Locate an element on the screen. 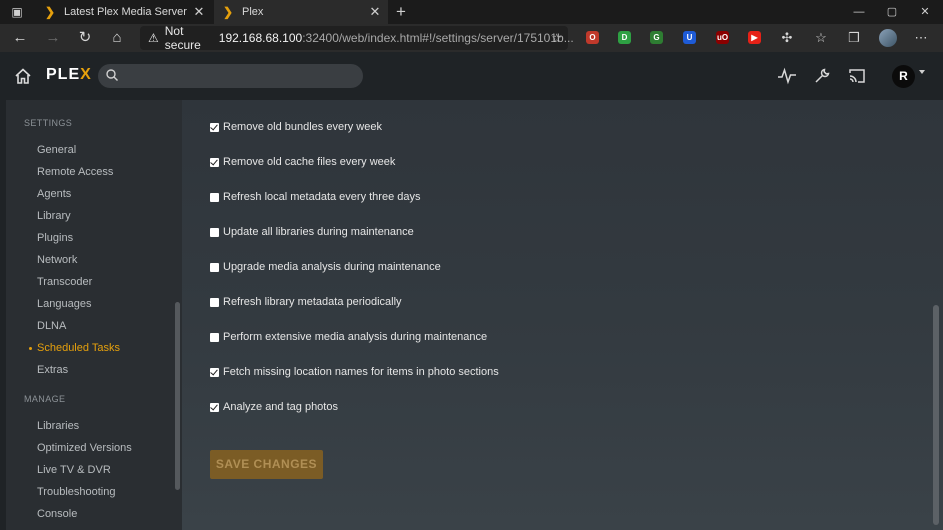 Image resolution: width=943 pixels, height=530 pixels. collections-icon: ❒ is located at coordinates (854, 38).